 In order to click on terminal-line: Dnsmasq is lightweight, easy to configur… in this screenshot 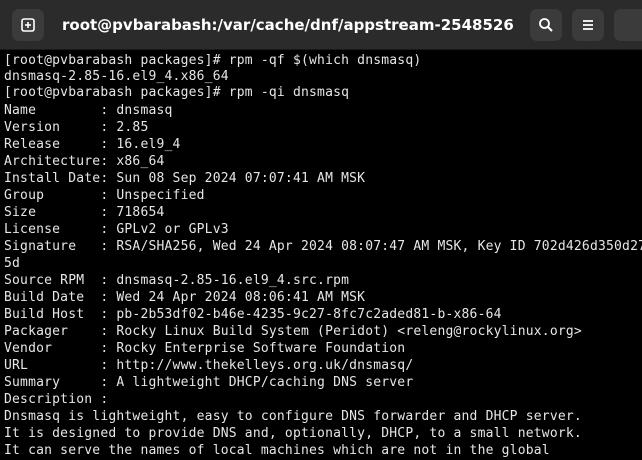, I will do `click(293, 416)`.